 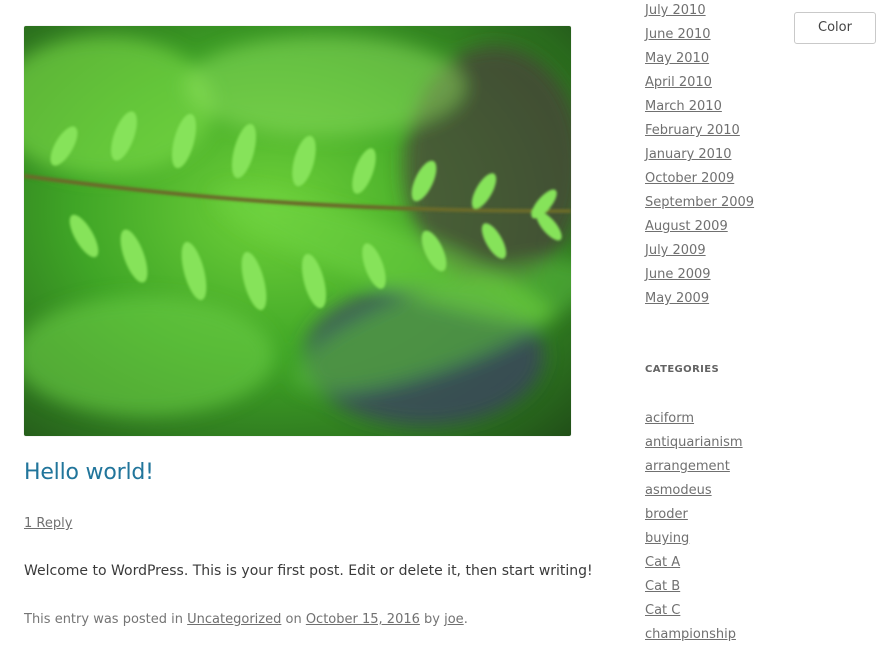 I want to click on meta-suffix: ., so click(x=465, y=619).